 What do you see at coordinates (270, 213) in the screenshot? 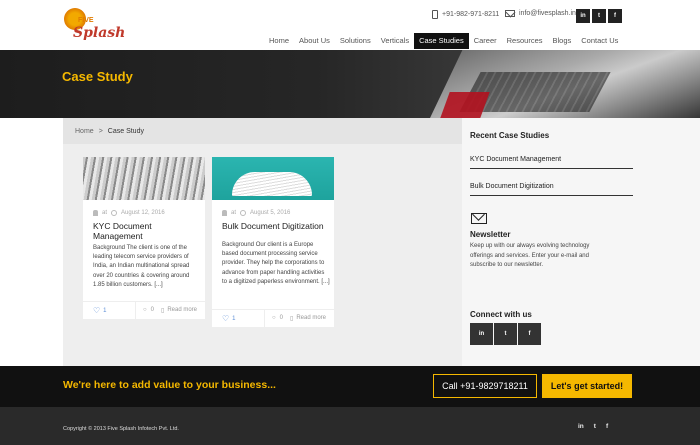
I see `card-date: August 5, 2016` at bounding box center [270, 213].